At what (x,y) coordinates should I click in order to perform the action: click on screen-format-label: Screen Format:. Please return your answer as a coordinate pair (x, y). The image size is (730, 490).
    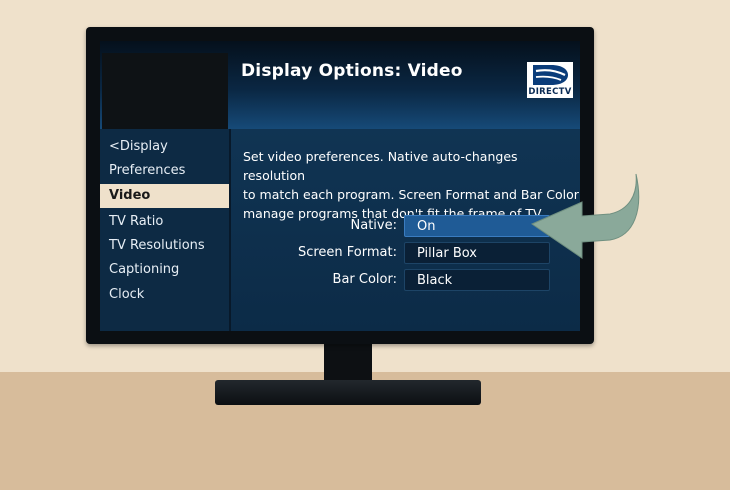
    Looking at the image, I should click on (347, 252).